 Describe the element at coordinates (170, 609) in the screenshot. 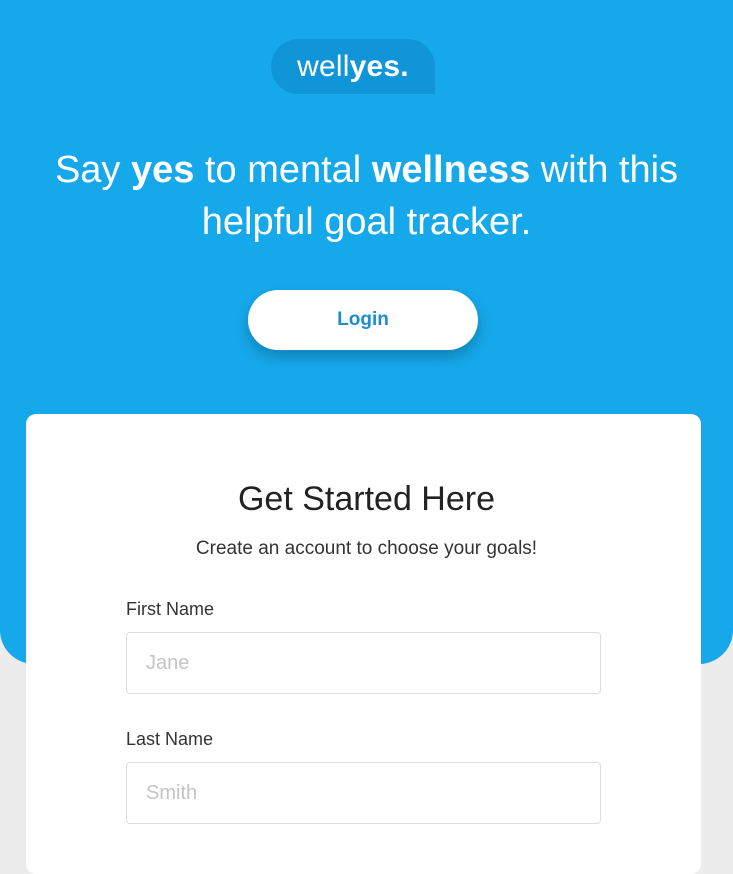

I see `first-name-label: First Name` at that location.